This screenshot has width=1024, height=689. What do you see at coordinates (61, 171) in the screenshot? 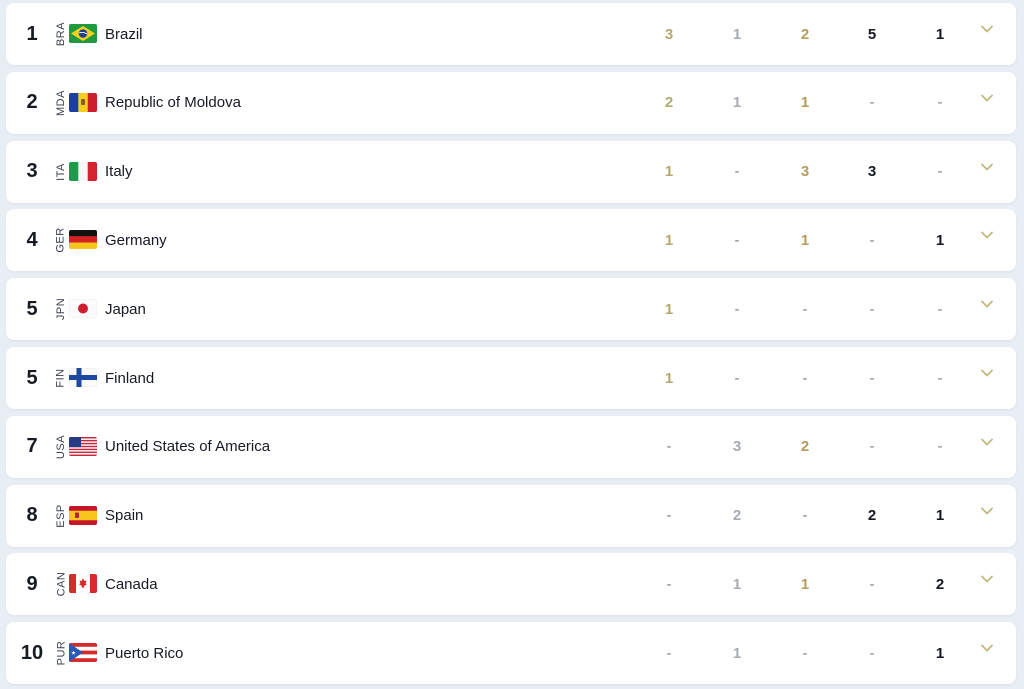
I see `country-code-text: ITA` at bounding box center [61, 171].